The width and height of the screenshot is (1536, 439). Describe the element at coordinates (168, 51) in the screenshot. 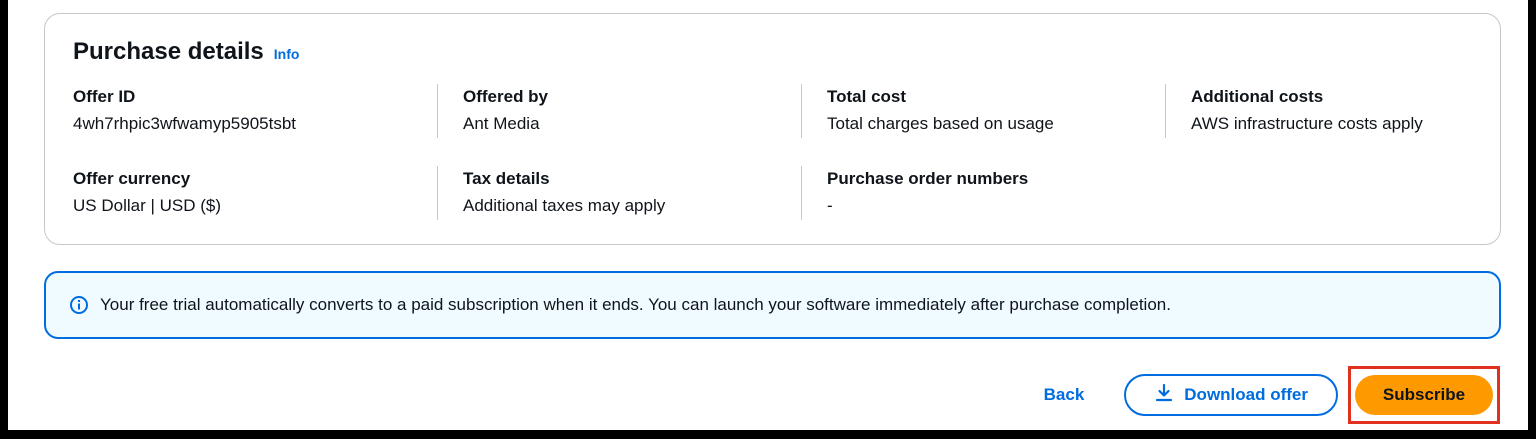

I see `purchase-details-title: Purchase details` at that location.